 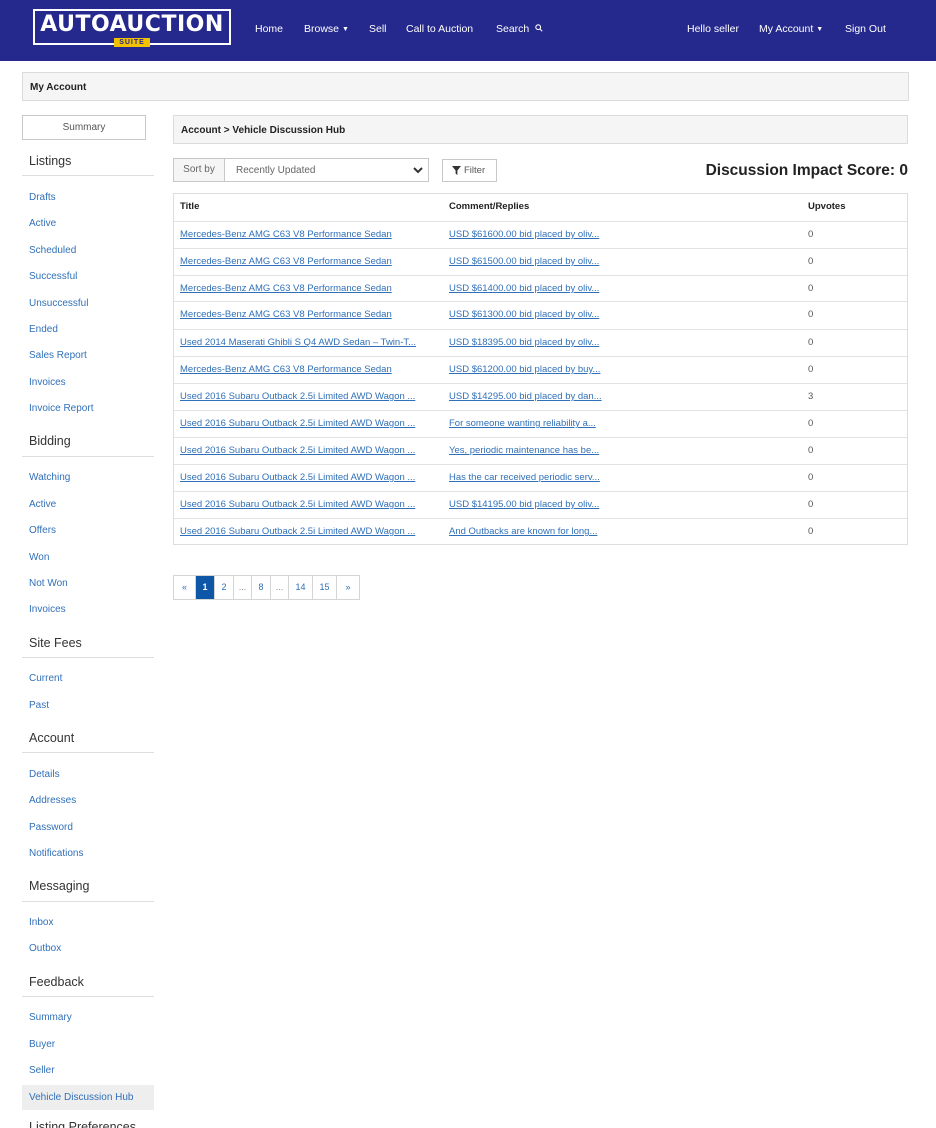 I want to click on page-title: My Account, so click(x=58, y=87).